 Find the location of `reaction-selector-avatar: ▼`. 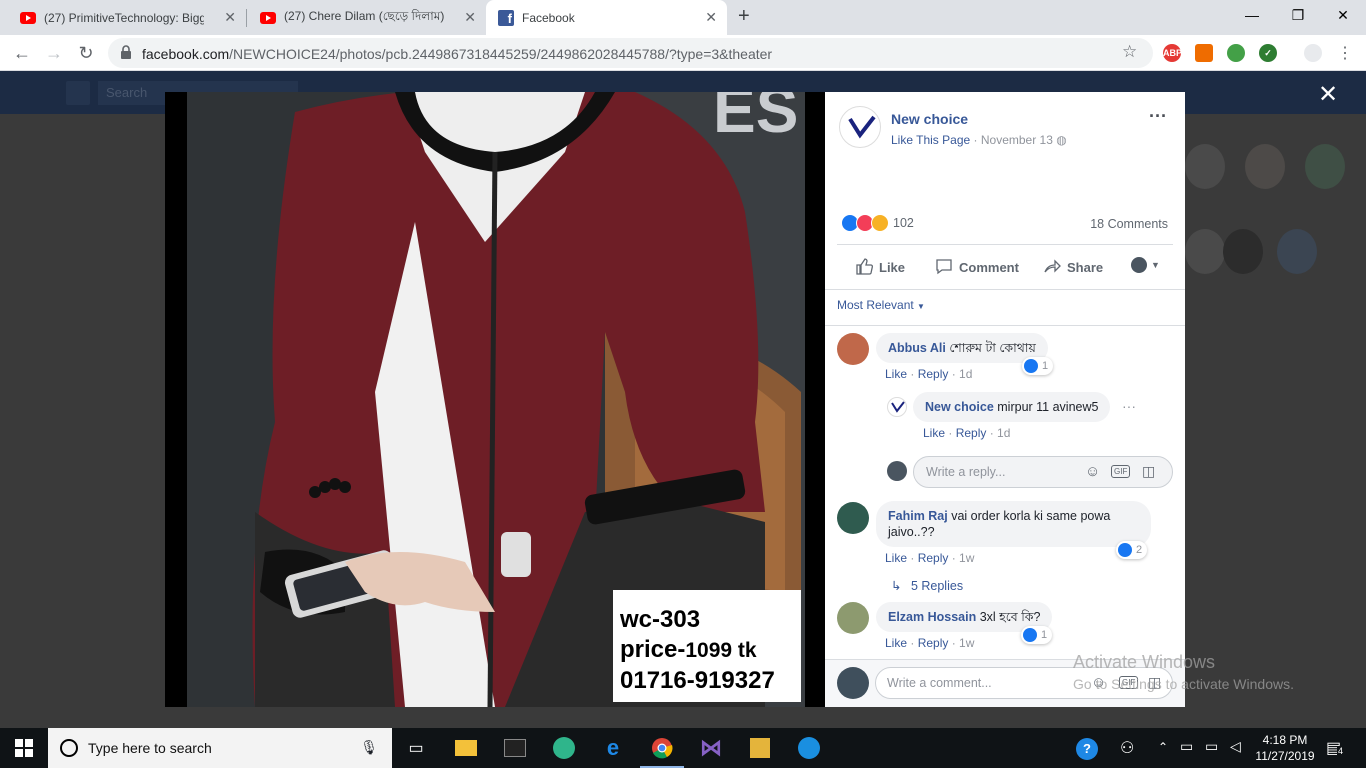

reaction-selector-avatar: ▼ is located at coordinates (1145, 265).